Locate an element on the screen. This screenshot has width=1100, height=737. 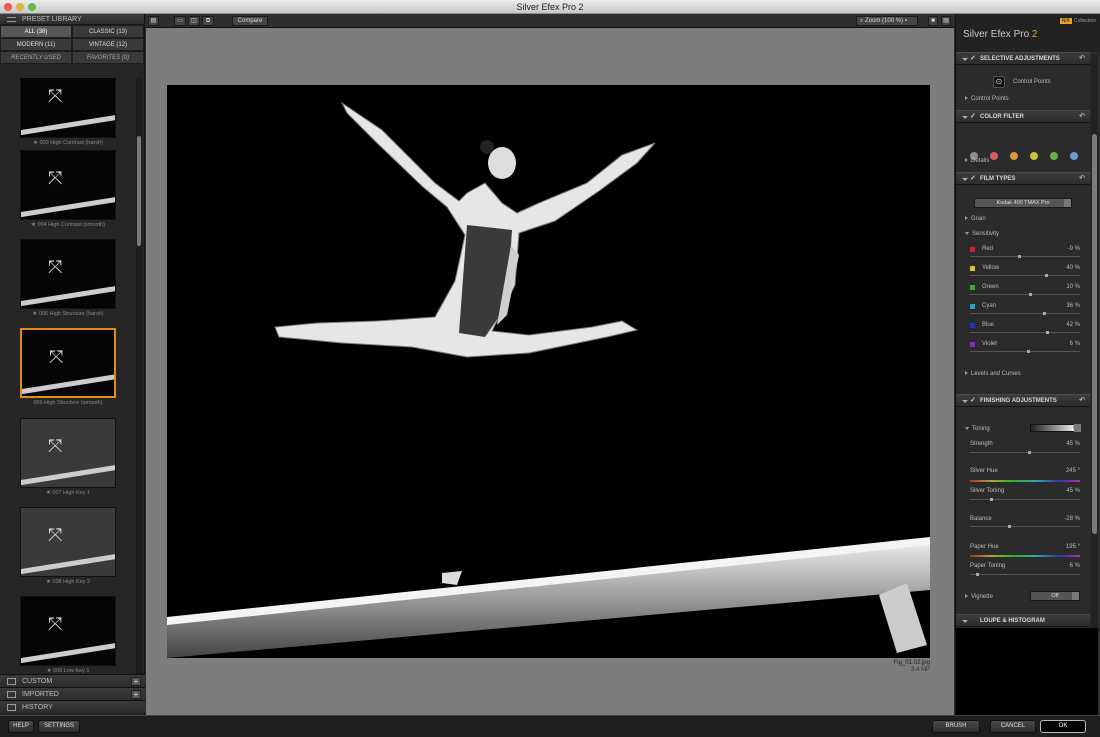
filter-vintage: VINTAGE (12) is located at coordinates (108, 44).